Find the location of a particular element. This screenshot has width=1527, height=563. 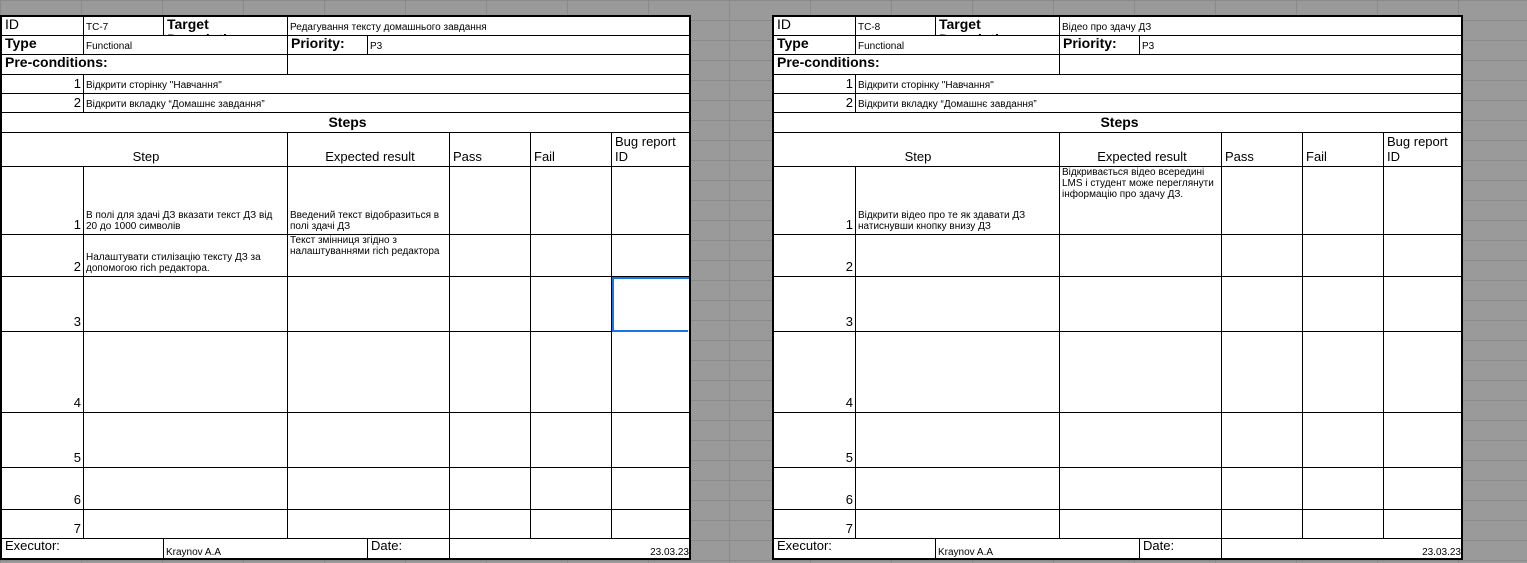

target-description-value: Відео про здачу ДЗ is located at coordinates (1260, 26).